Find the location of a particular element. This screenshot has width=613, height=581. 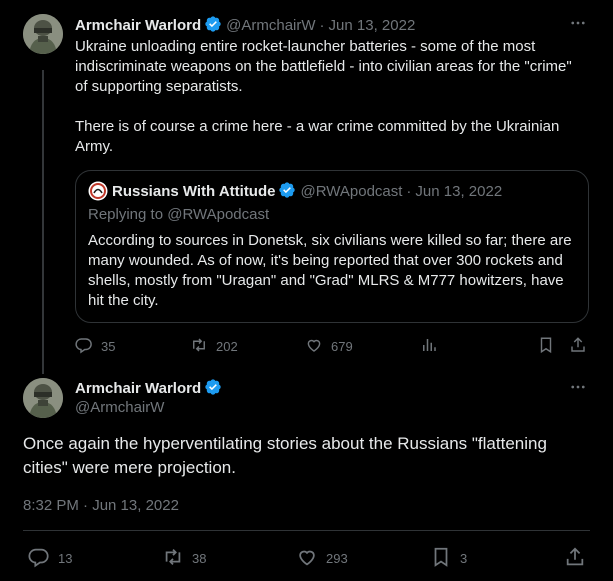

reply-button: 35 is located at coordinates (95, 346).